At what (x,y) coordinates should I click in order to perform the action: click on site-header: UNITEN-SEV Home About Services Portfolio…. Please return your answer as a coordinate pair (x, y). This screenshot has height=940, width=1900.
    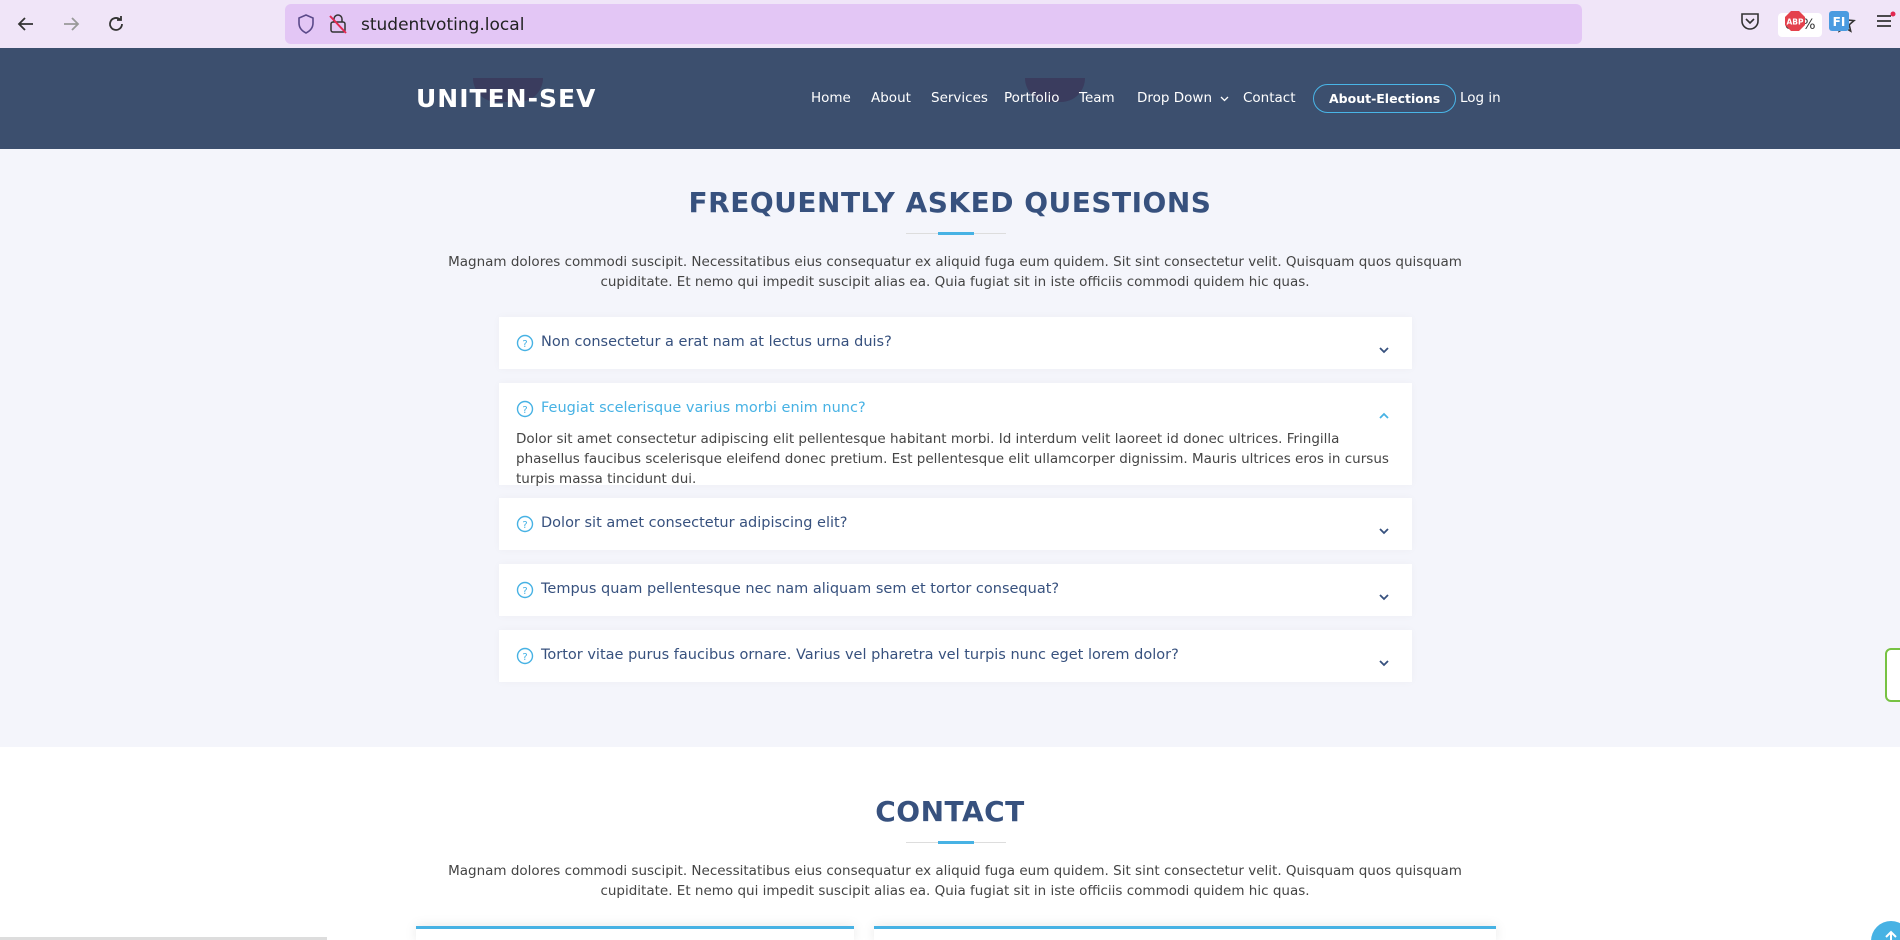
    Looking at the image, I should click on (950, 98).